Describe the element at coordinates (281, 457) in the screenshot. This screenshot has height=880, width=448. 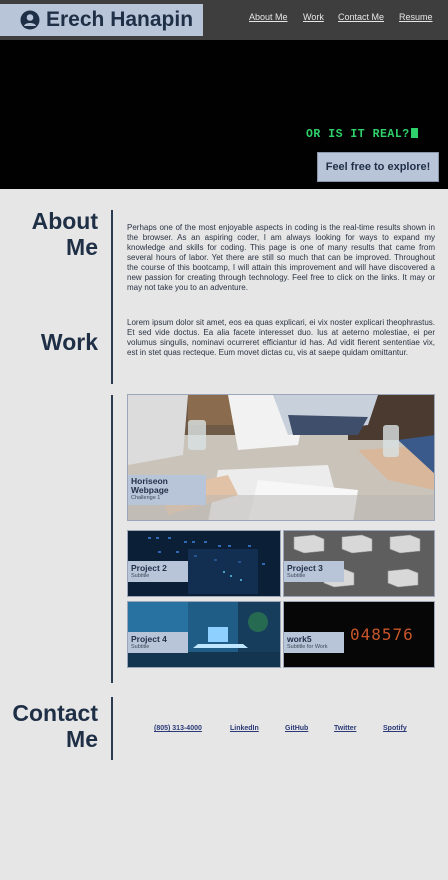
I see `project-card-horiseon: Horiseon Webpage Challenge 1` at that location.